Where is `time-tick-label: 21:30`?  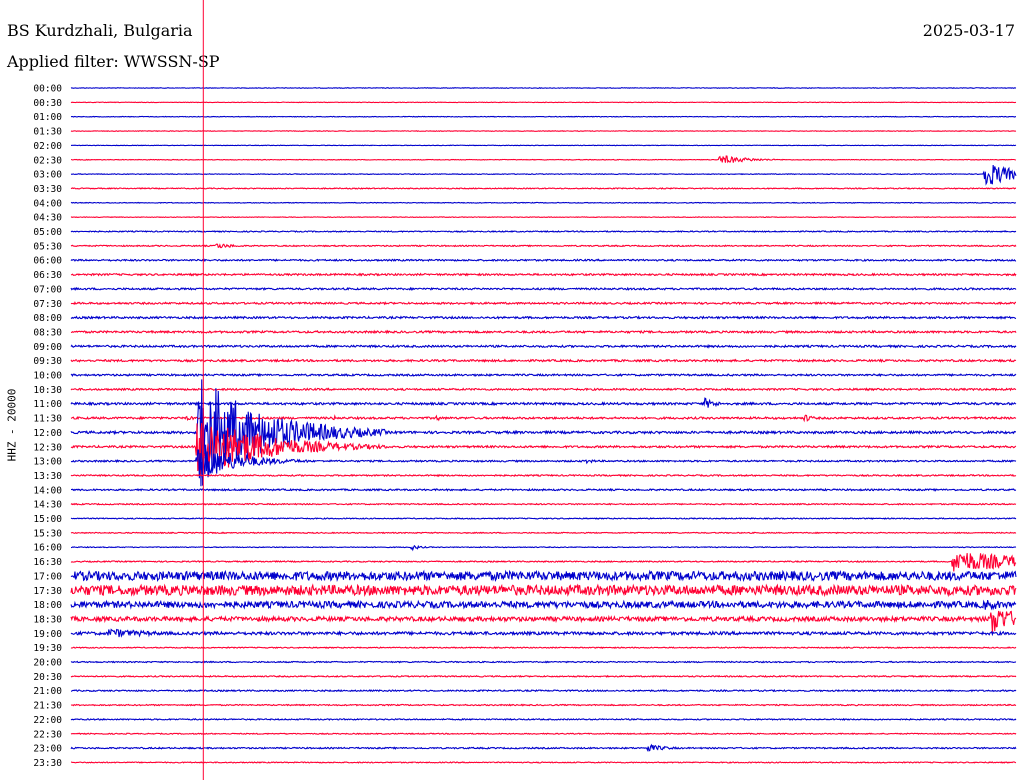 time-tick-label: 21:30 is located at coordinates (47, 706).